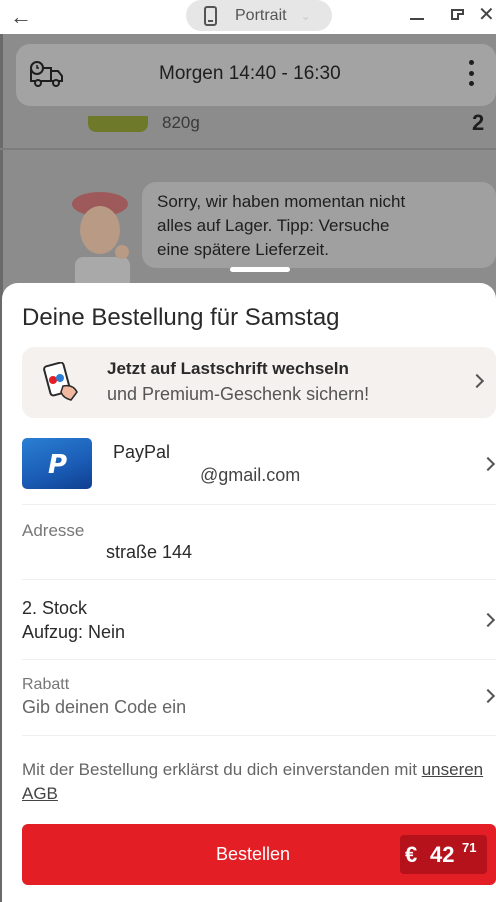 The width and height of the screenshot is (496, 902). Describe the element at coordinates (486, 14) in the screenshot. I see `close-icon: ✕` at that location.